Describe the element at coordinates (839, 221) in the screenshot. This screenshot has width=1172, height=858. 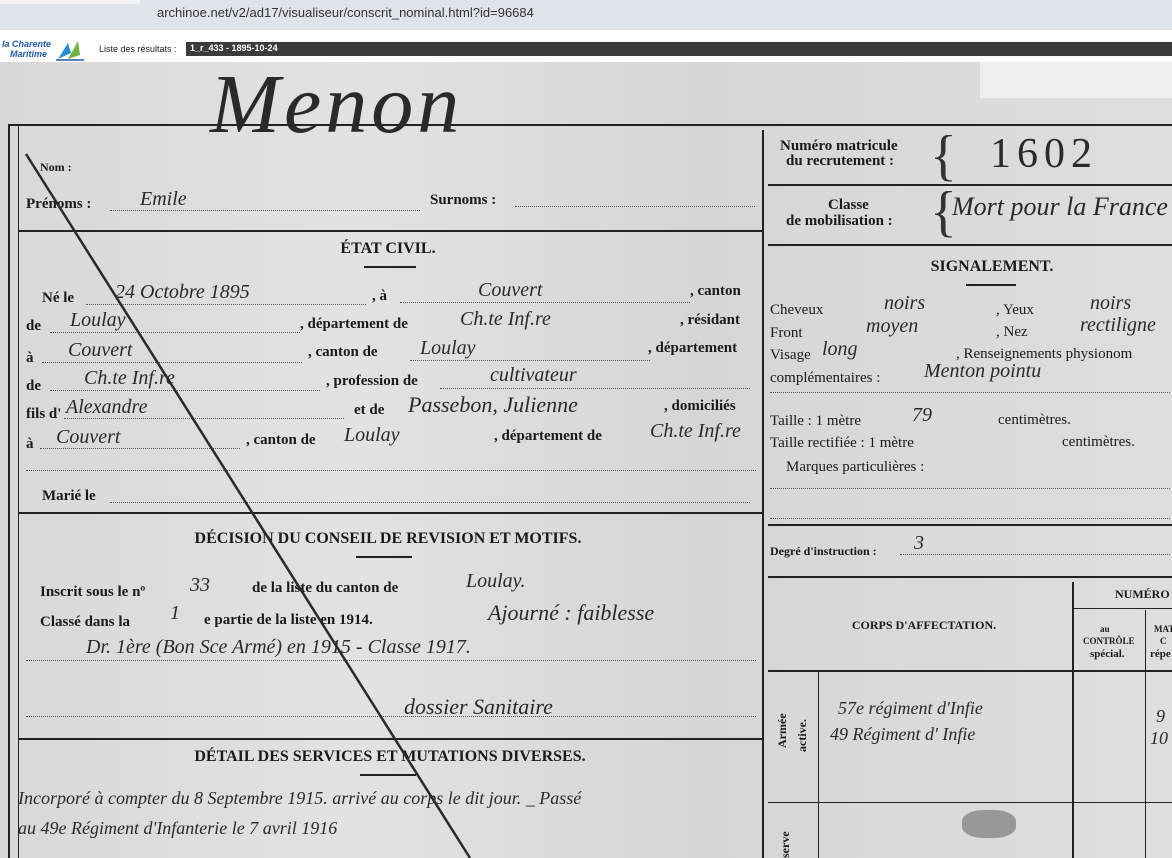
I see `classe-label-2: de mobilisation :` at that location.